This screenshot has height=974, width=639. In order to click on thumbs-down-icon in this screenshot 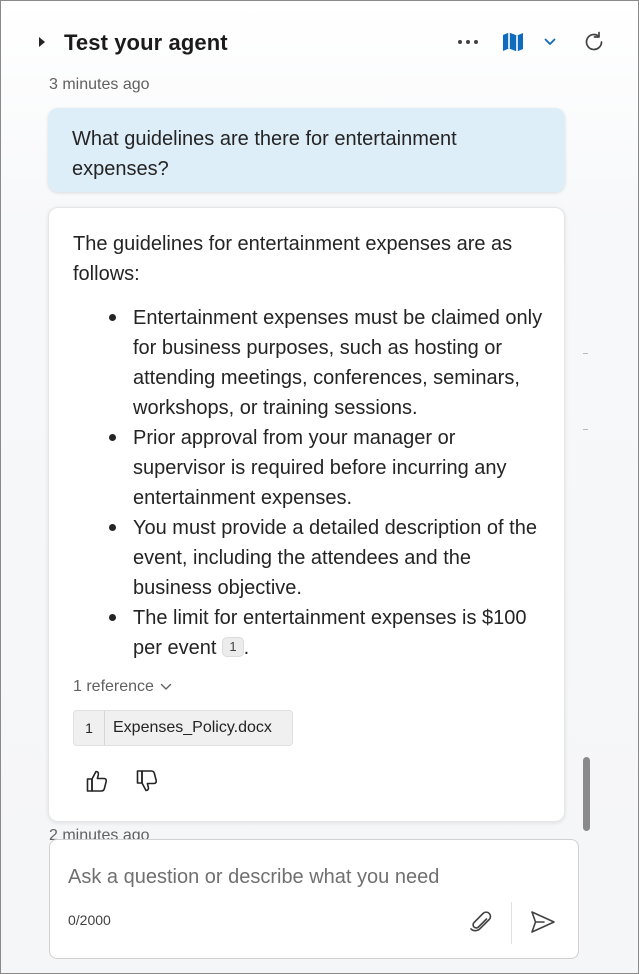, I will do `click(147, 781)`.